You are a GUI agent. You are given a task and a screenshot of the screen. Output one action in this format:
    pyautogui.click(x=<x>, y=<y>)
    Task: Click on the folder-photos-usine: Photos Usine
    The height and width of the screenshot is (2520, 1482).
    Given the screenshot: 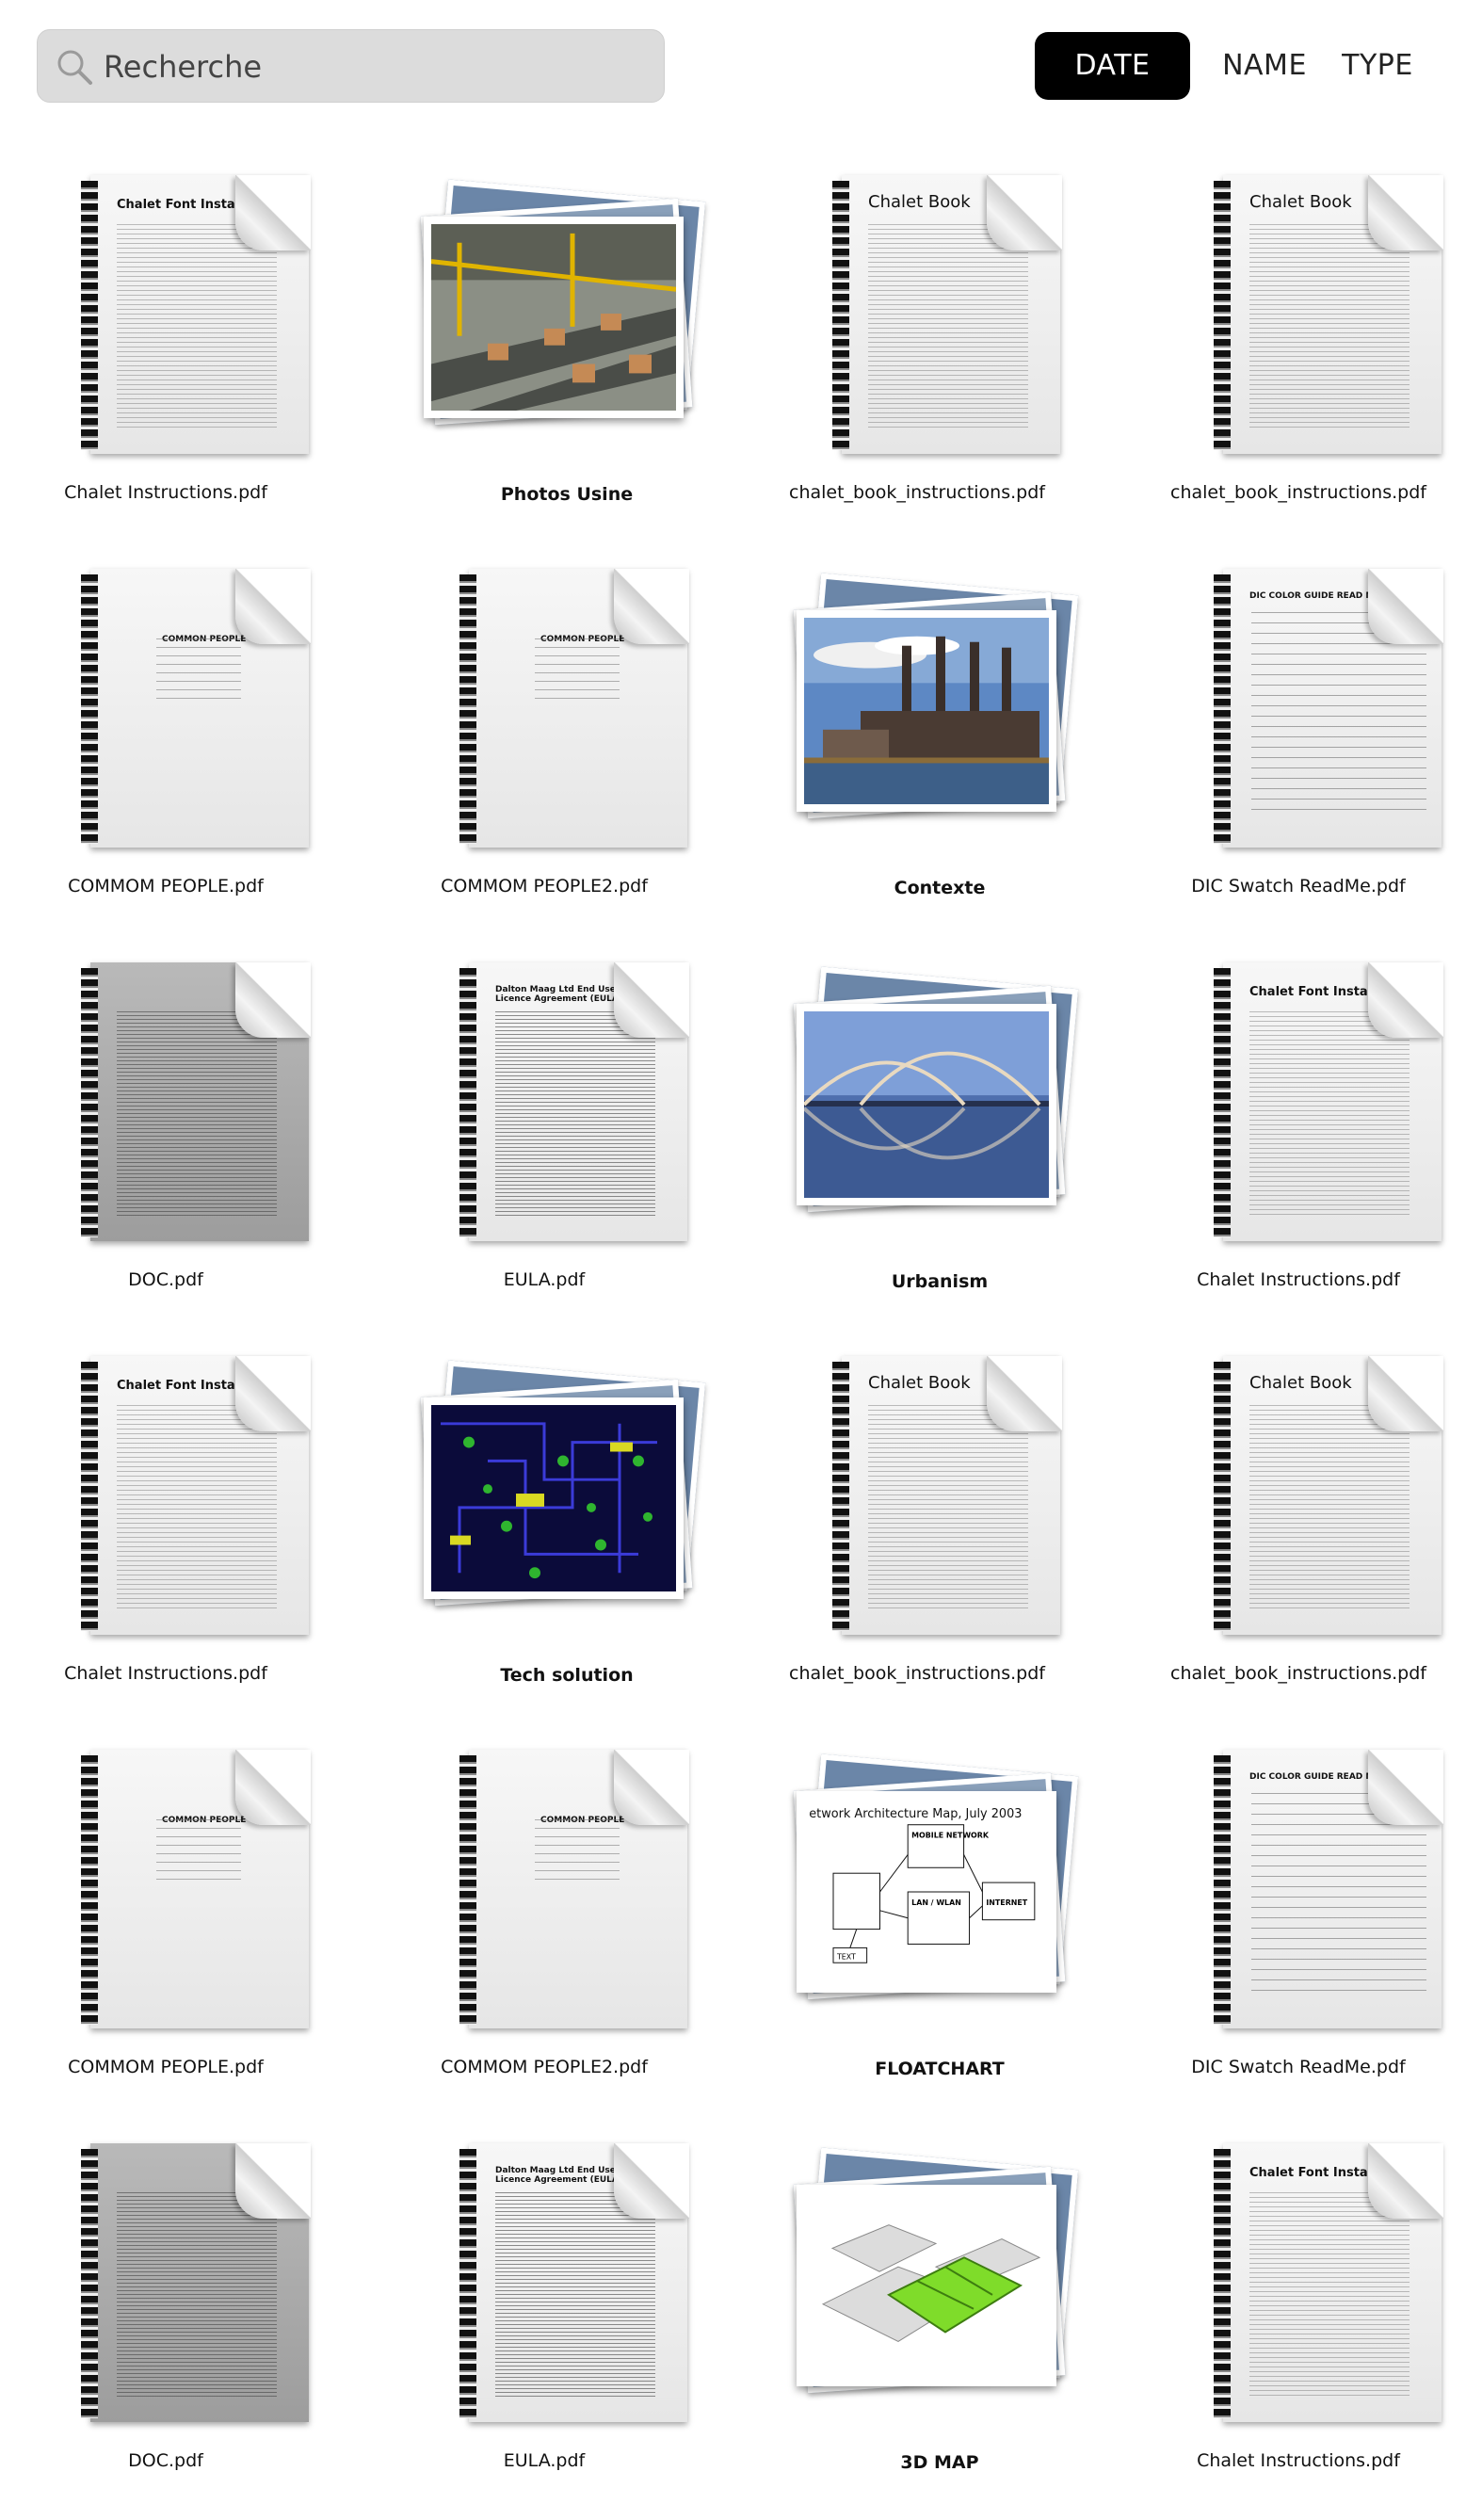 What is the action you would take?
    pyautogui.click(x=544, y=364)
    